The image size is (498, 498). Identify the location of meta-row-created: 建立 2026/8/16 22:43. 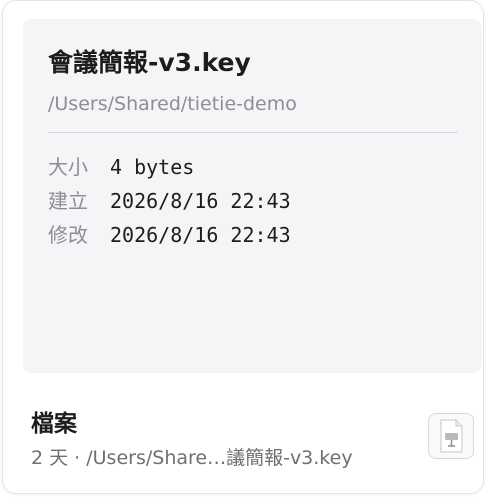
(169, 199).